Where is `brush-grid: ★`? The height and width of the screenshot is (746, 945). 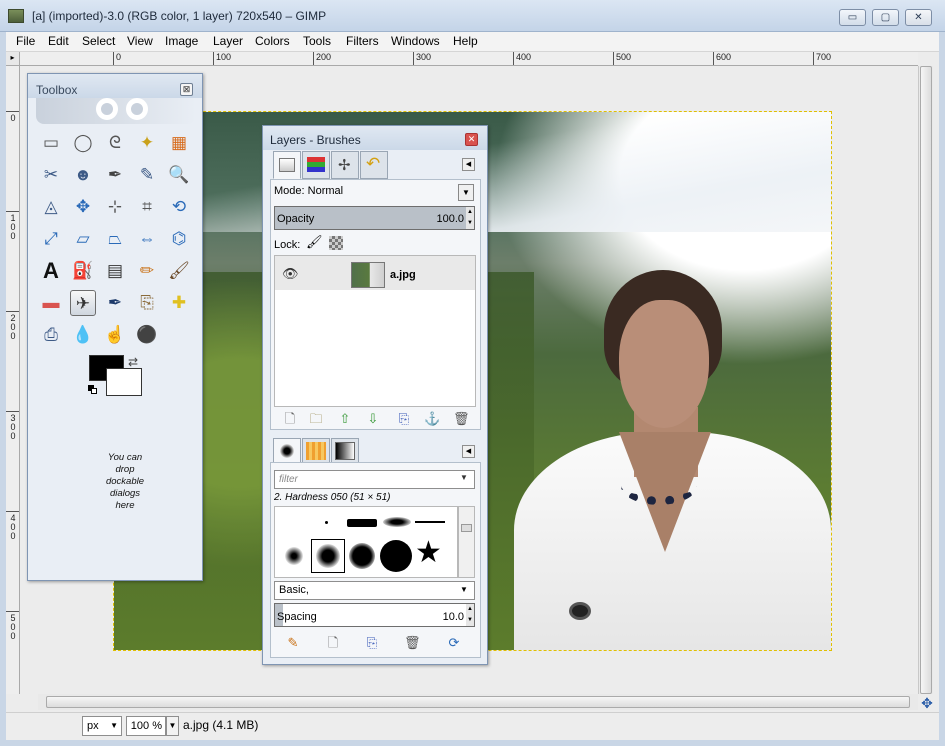 brush-grid: ★ is located at coordinates (366, 542).